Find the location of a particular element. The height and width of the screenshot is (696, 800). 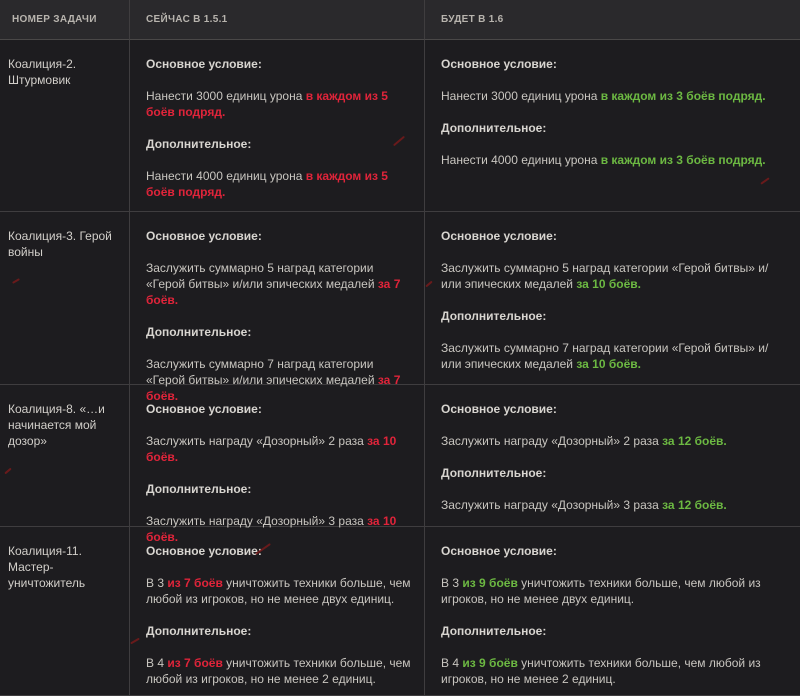

task-name: Коалиция-2. Штурмовик is located at coordinates (64, 126).